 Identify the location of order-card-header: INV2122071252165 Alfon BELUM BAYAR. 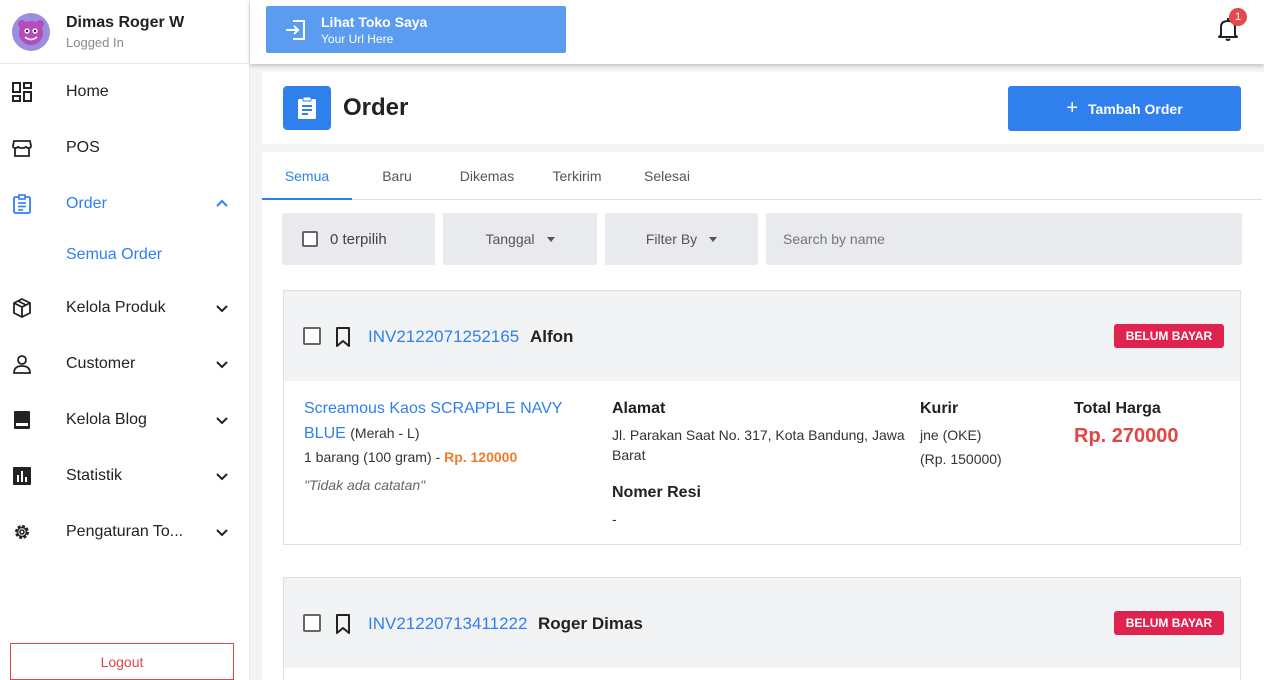
(762, 336).